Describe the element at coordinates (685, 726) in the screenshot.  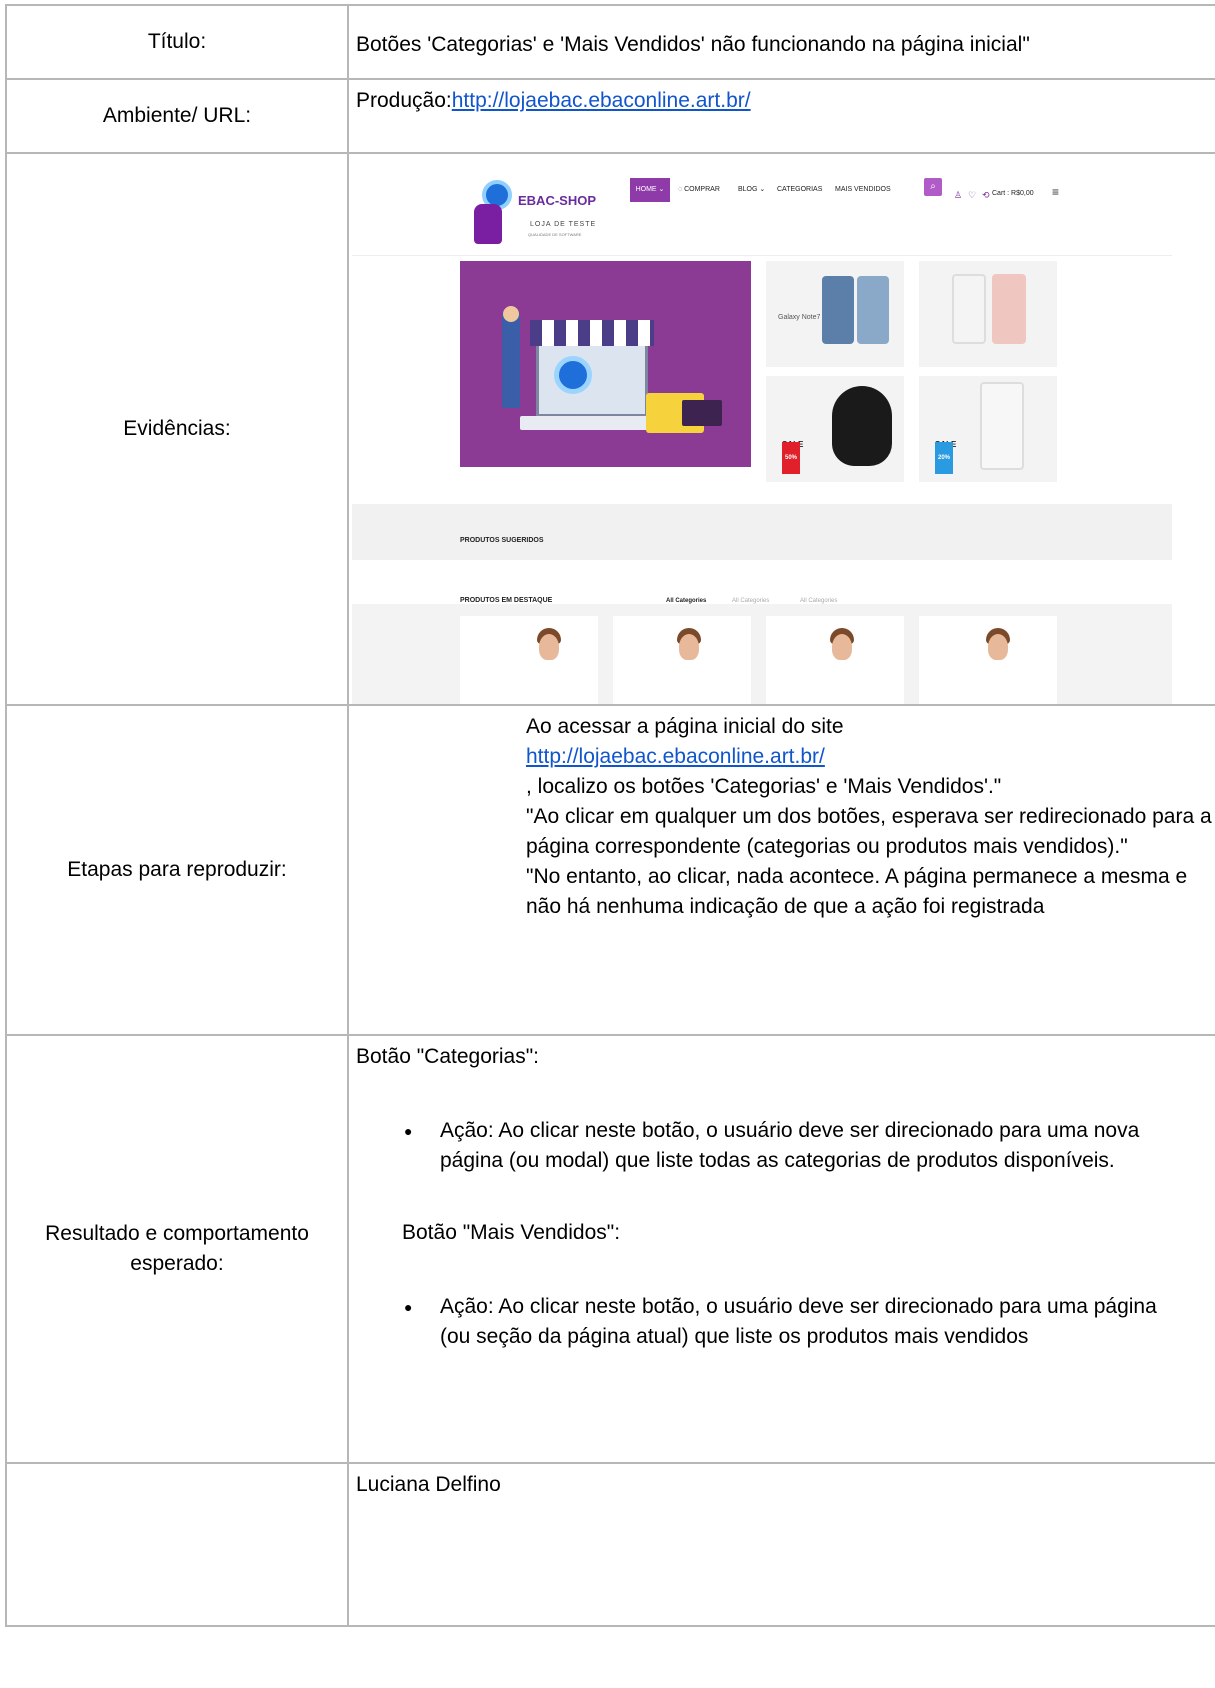
I see `steps-line: Ao acessar a página inicial do site` at that location.